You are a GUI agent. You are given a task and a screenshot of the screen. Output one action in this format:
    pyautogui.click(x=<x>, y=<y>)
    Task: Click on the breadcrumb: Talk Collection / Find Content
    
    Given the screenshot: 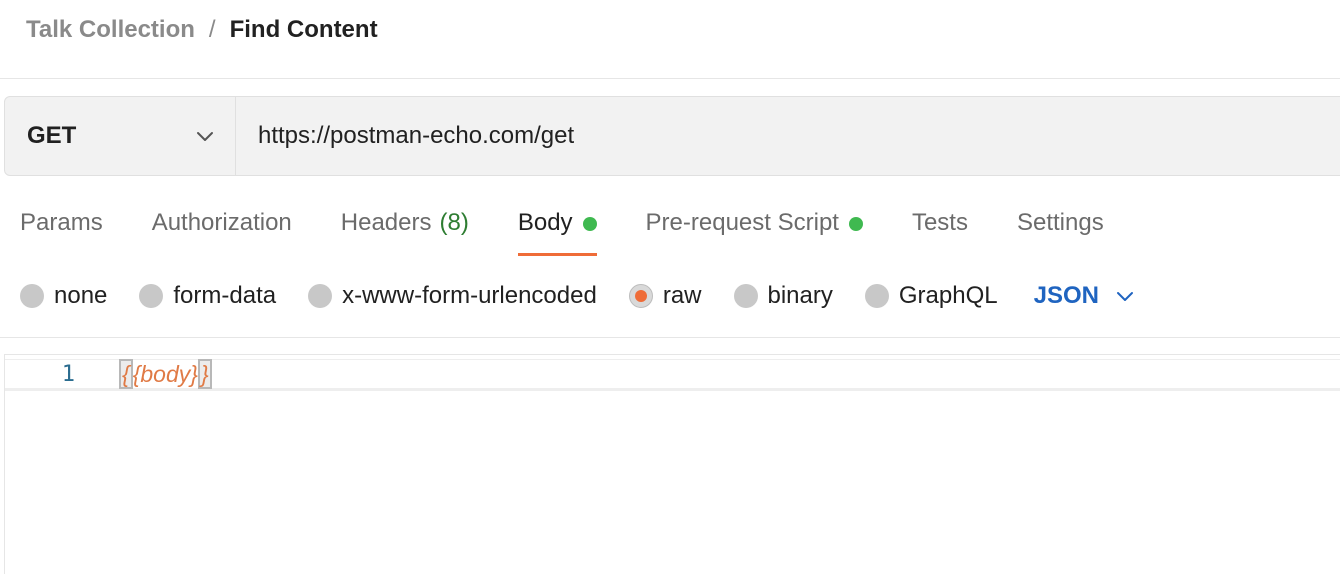 What is the action you would take?
    pyautogui.click(x=202, y=30)
    